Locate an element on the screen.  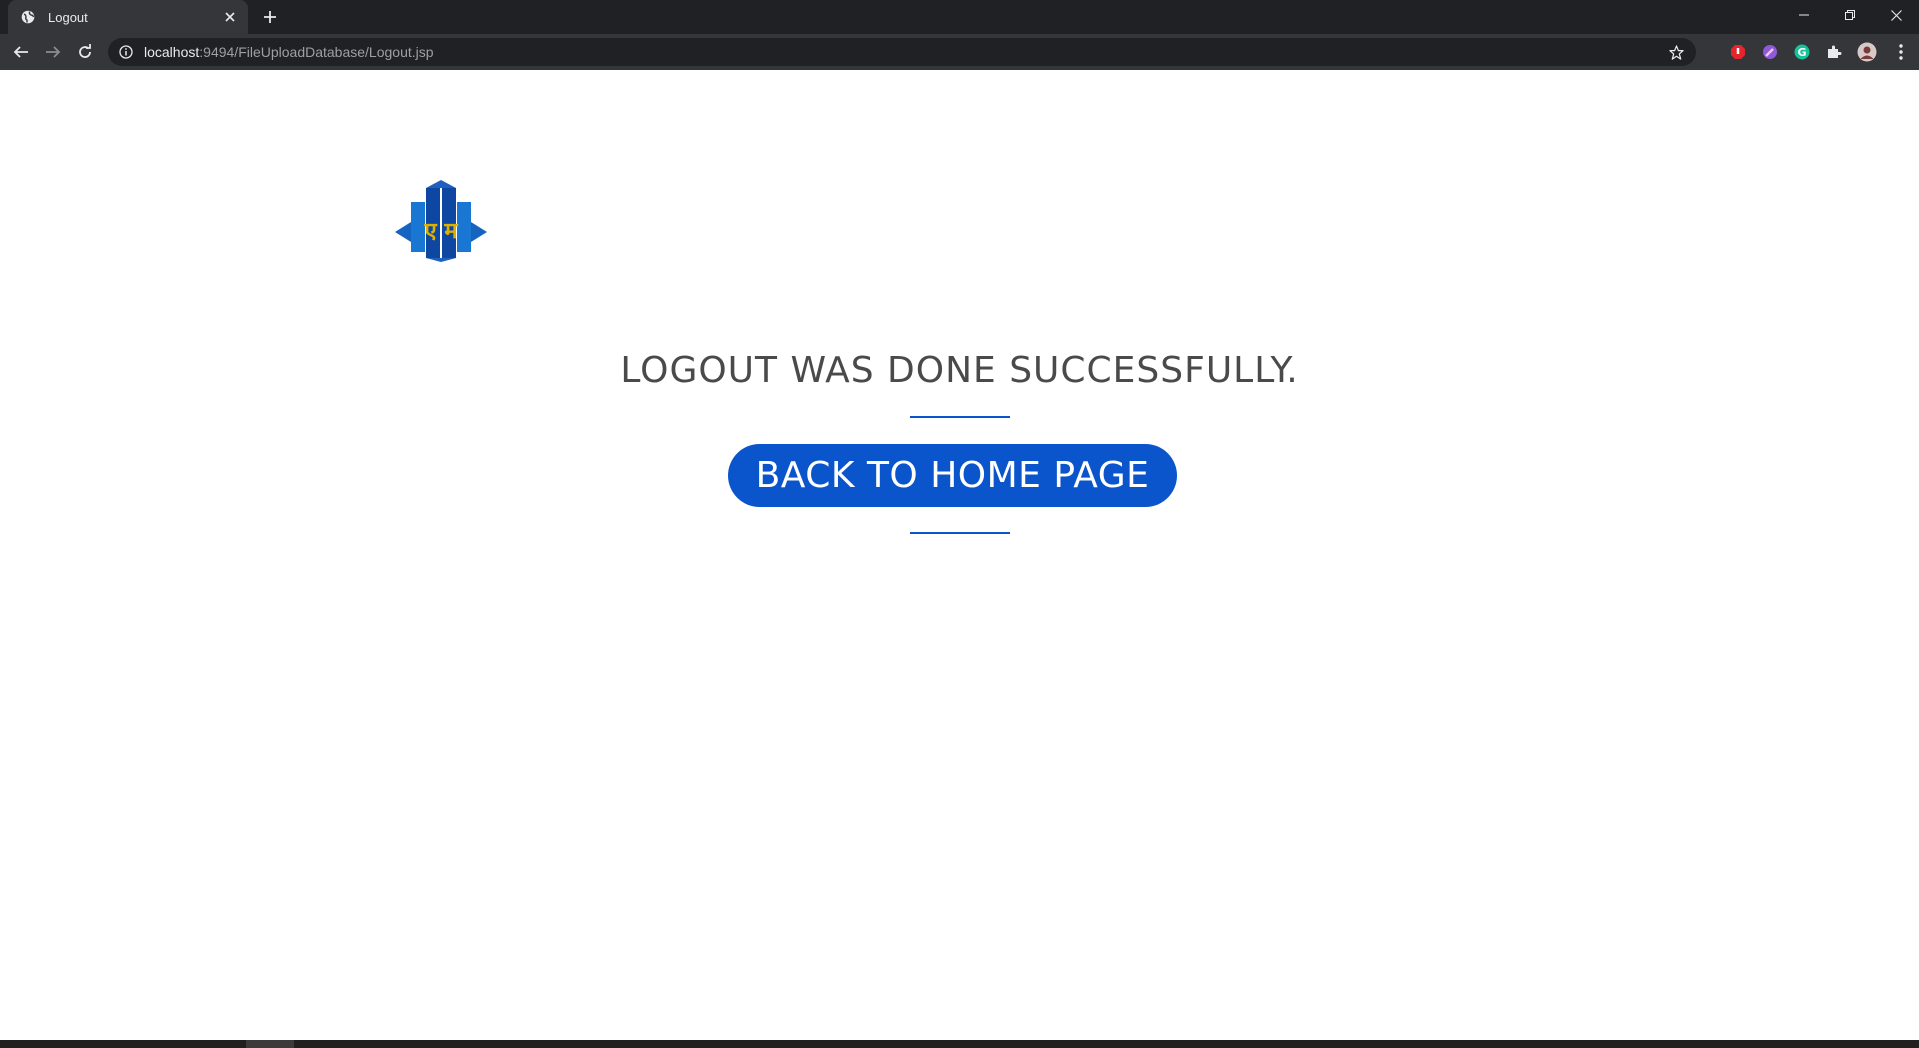
color-picker-extension-icon is located at coordinates (1770, 52).